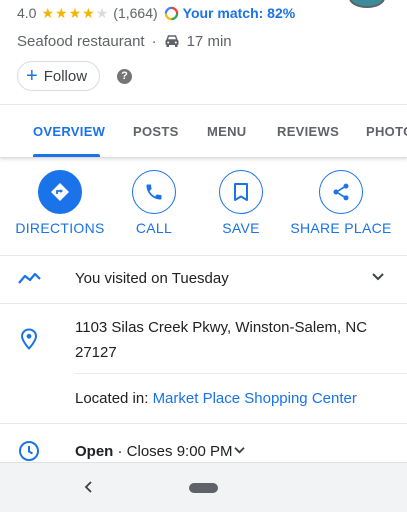 This screenshot has height=512, width=407. What do you see at coordinates (29, 339) in the screenshot?
I see `location-pin-icon` at bounding box center [29, 339].